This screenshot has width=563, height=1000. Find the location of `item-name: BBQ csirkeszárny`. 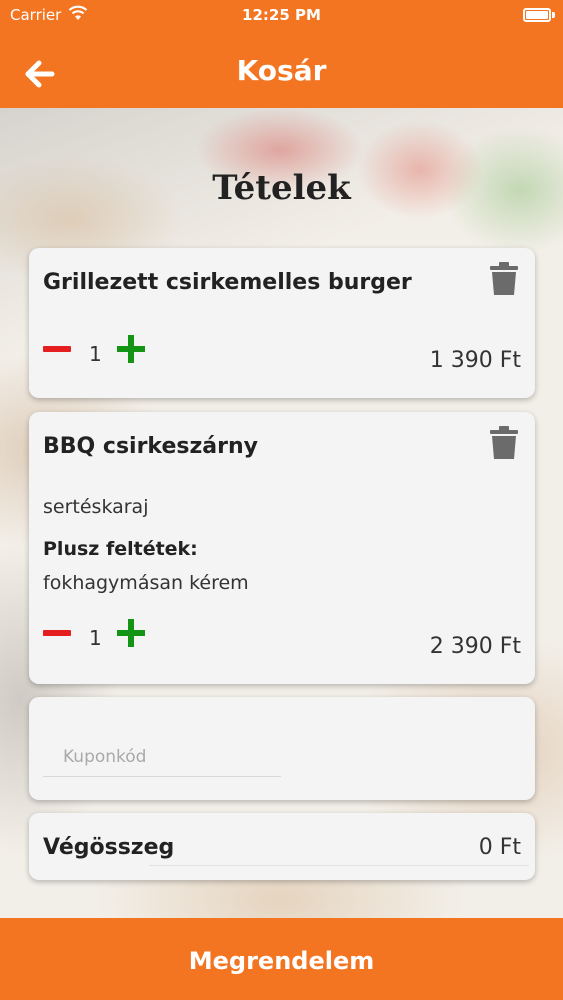

item-name: BBQ csirkeszárny is located at coordinates (150, 446).